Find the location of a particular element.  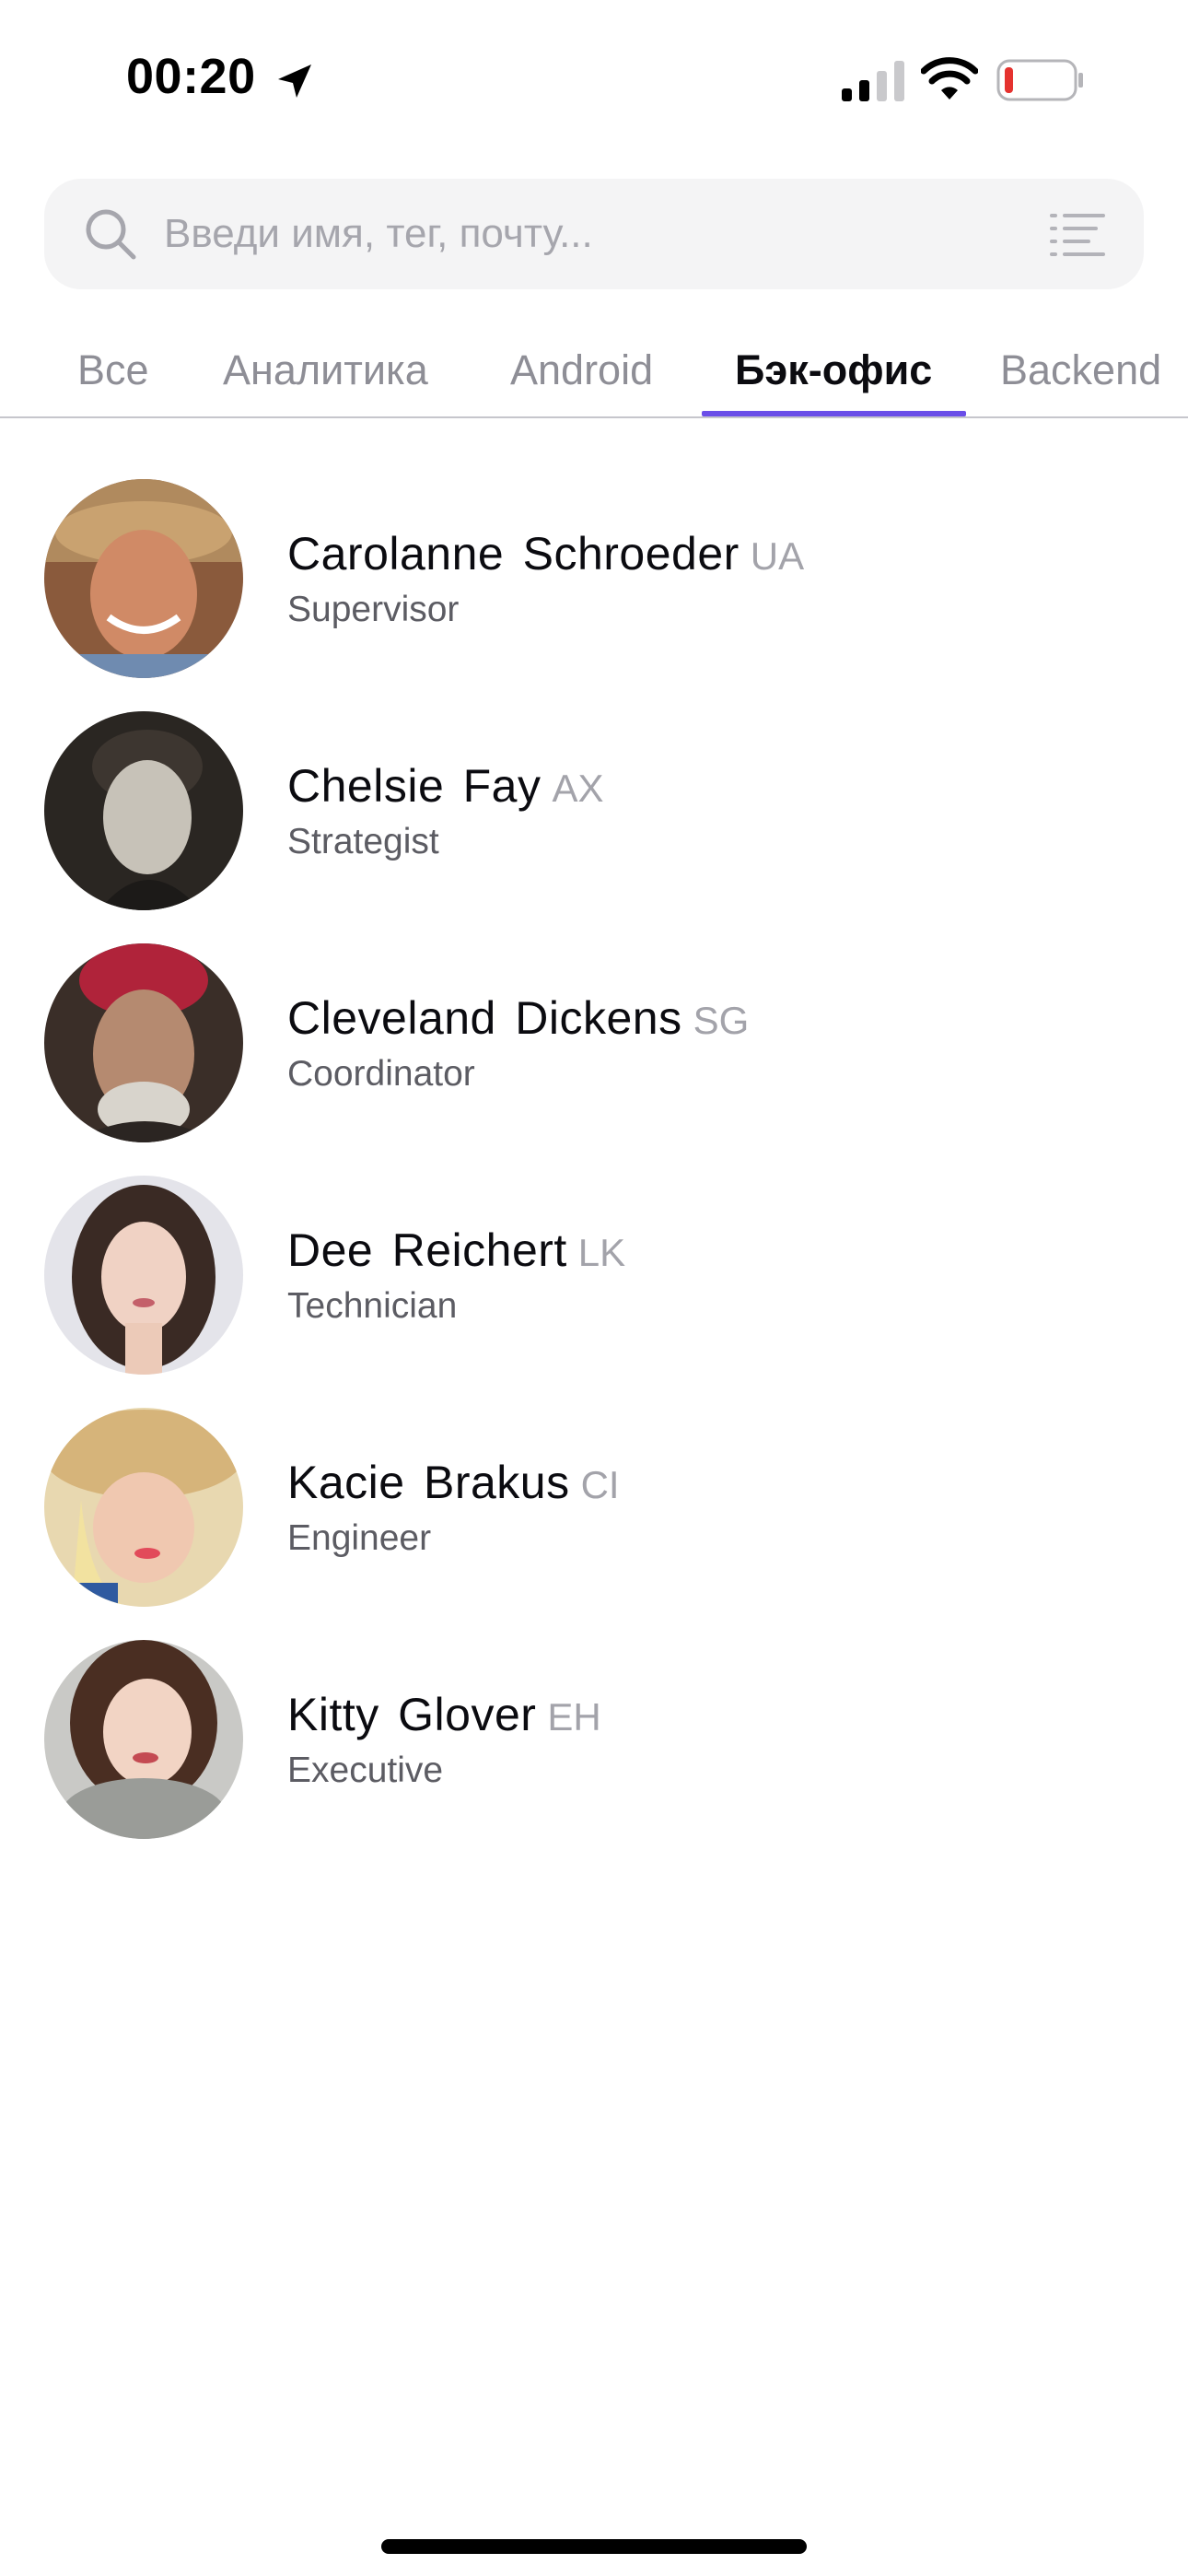

person-row: Chelsie Fay AX Strategist is located at coordinates (594, 810).